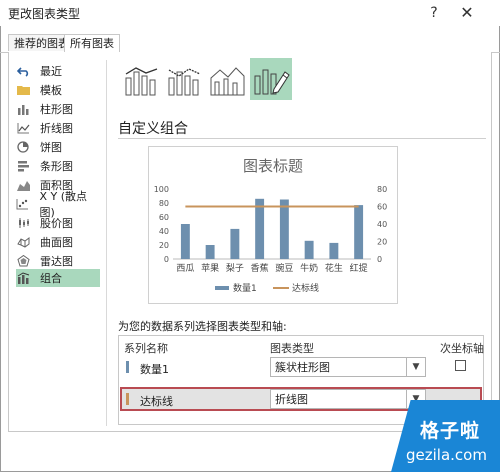  What do you see at coordinates (359, 268) in the screenshot?
I see `x-tick-label: 红提` at bounding box center [359, 268].